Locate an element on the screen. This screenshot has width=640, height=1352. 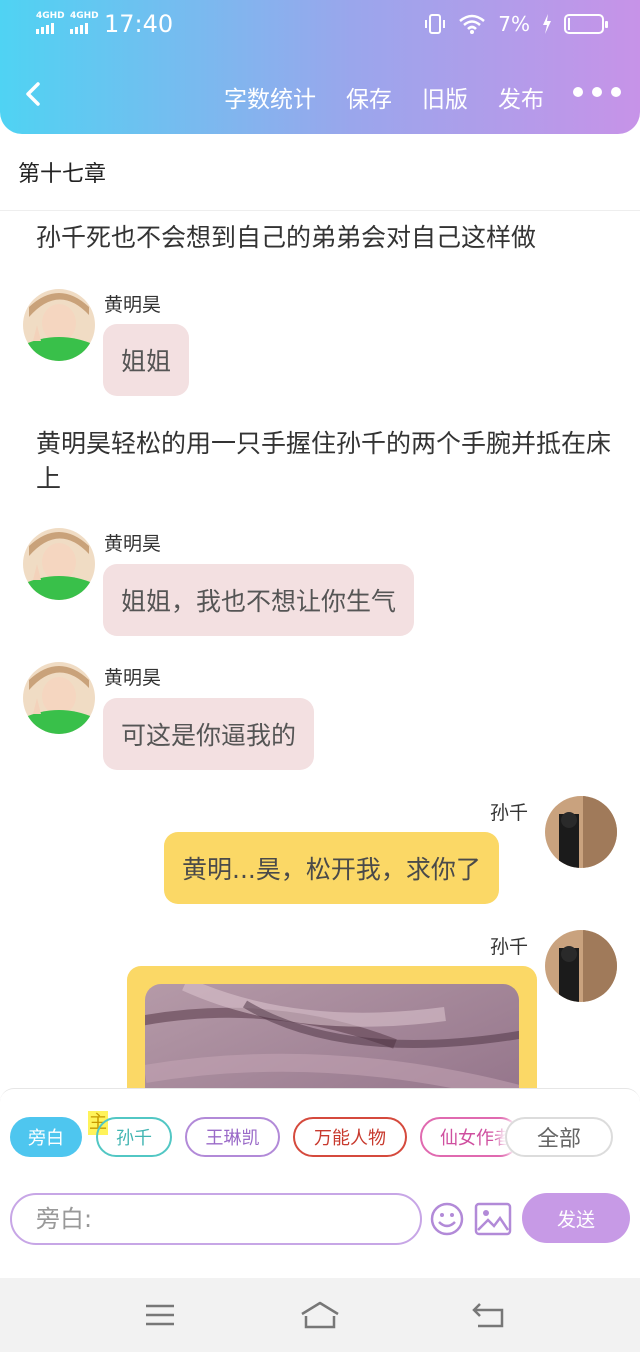
message-input: 旁白: is located at coordinates (216, 1219).